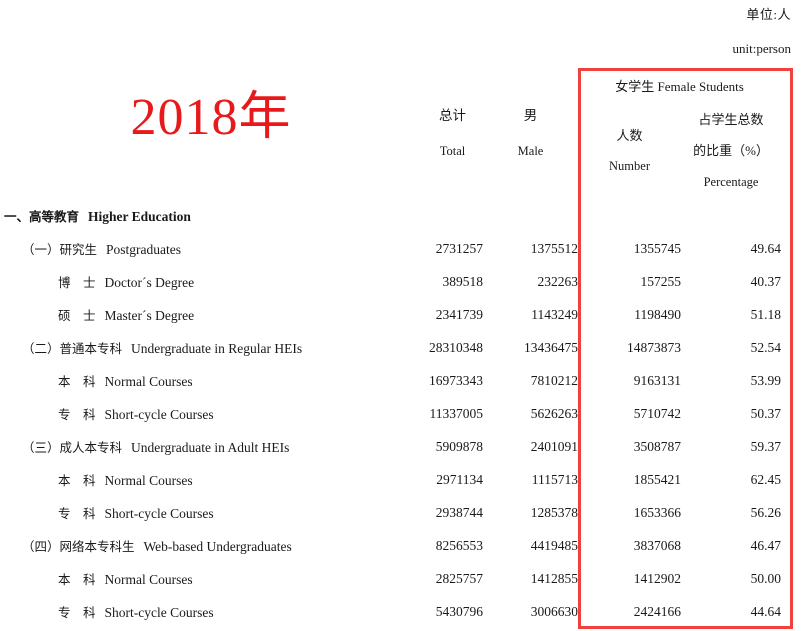 This screenshot has width=801, height=631. I want to click on page-title-year: 2018年, so click(211, 117).